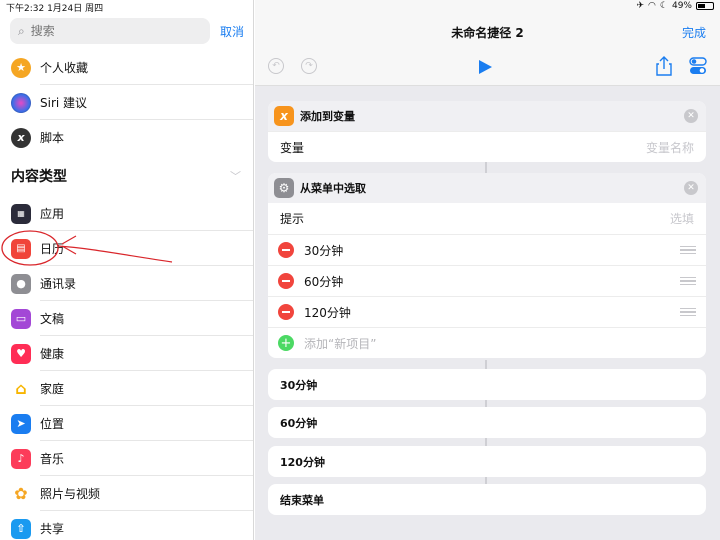  Describe the element at coordinates (286, 343) in the screenshot. I see `plus-icon: +` at that location.